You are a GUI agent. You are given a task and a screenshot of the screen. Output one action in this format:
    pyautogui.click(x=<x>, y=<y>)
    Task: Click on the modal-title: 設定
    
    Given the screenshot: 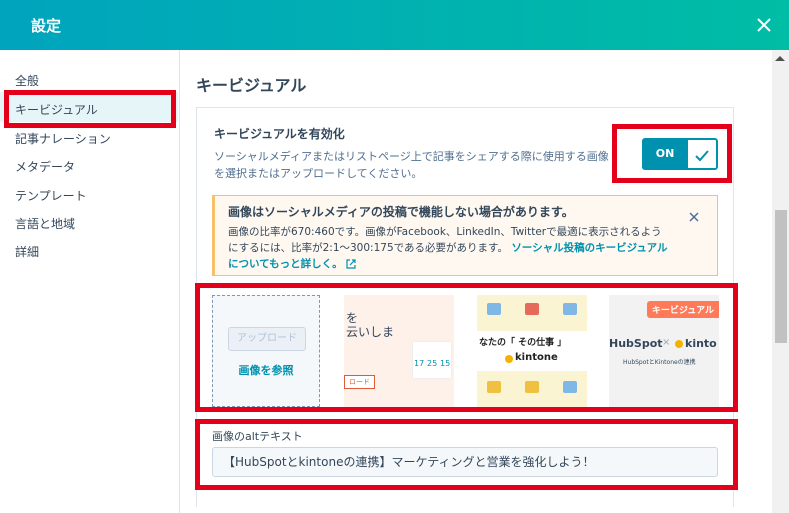 What is the action you would take?
    pyautogui.click(x=46, y=26)
    